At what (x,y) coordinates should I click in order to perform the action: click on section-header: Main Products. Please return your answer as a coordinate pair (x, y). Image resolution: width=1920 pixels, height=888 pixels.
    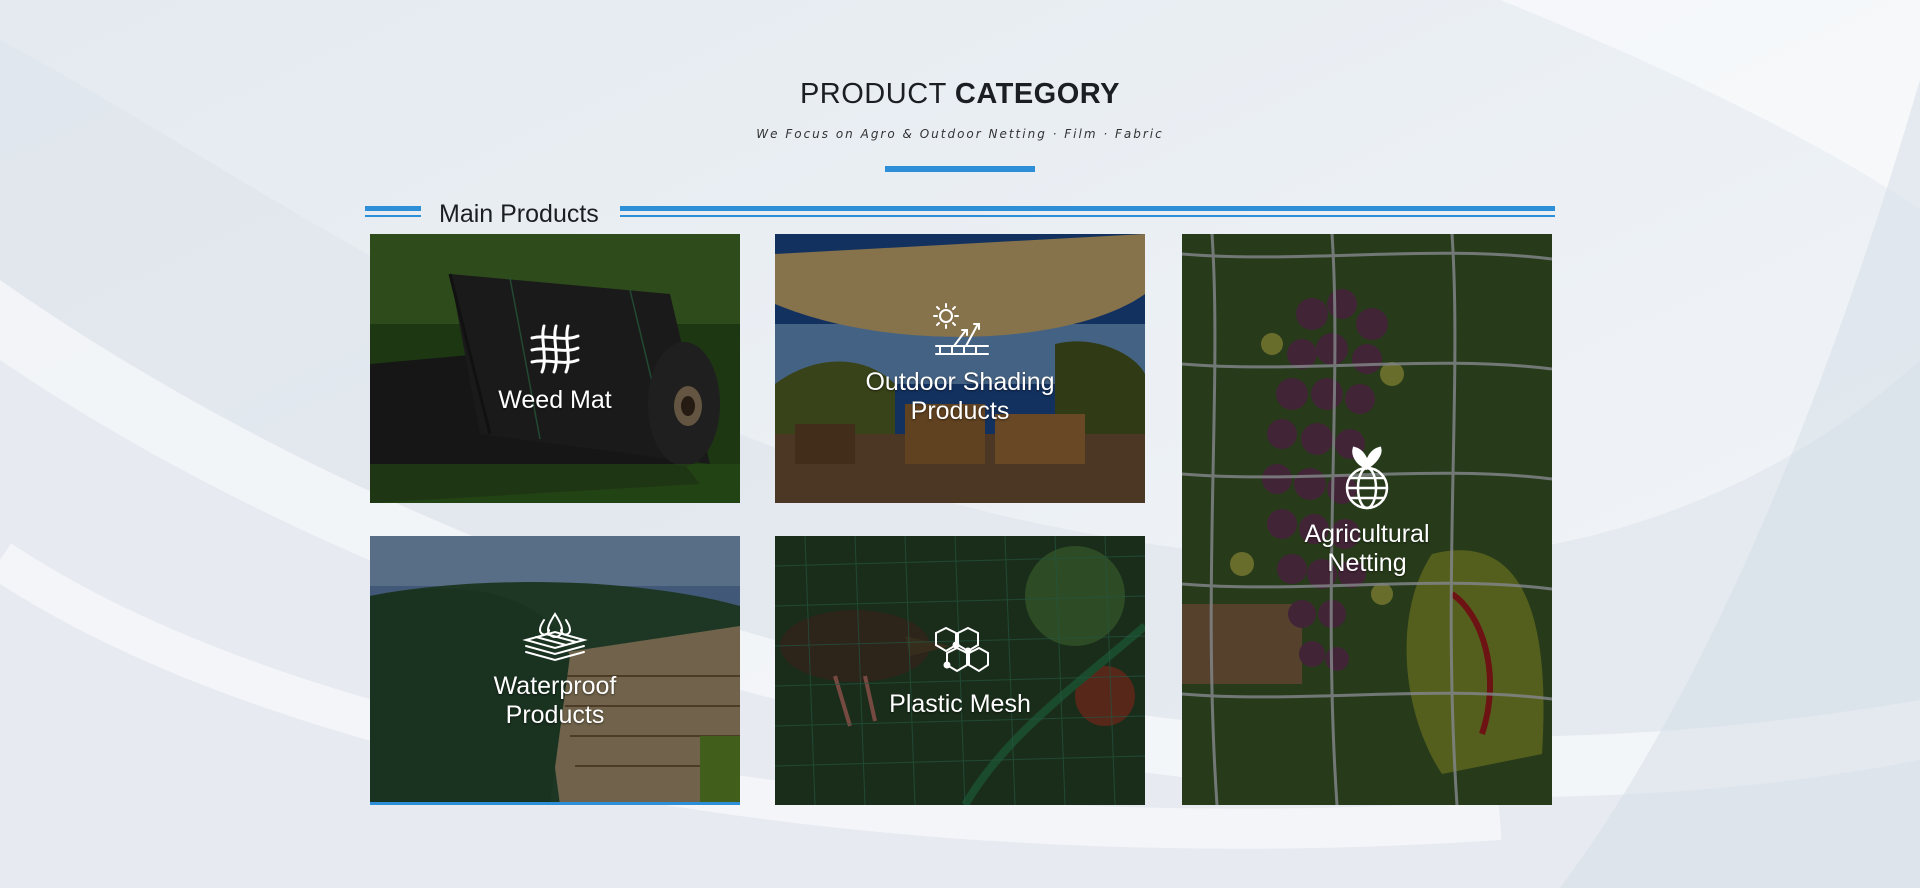
    Looking at the image, I should click on (960, 215).